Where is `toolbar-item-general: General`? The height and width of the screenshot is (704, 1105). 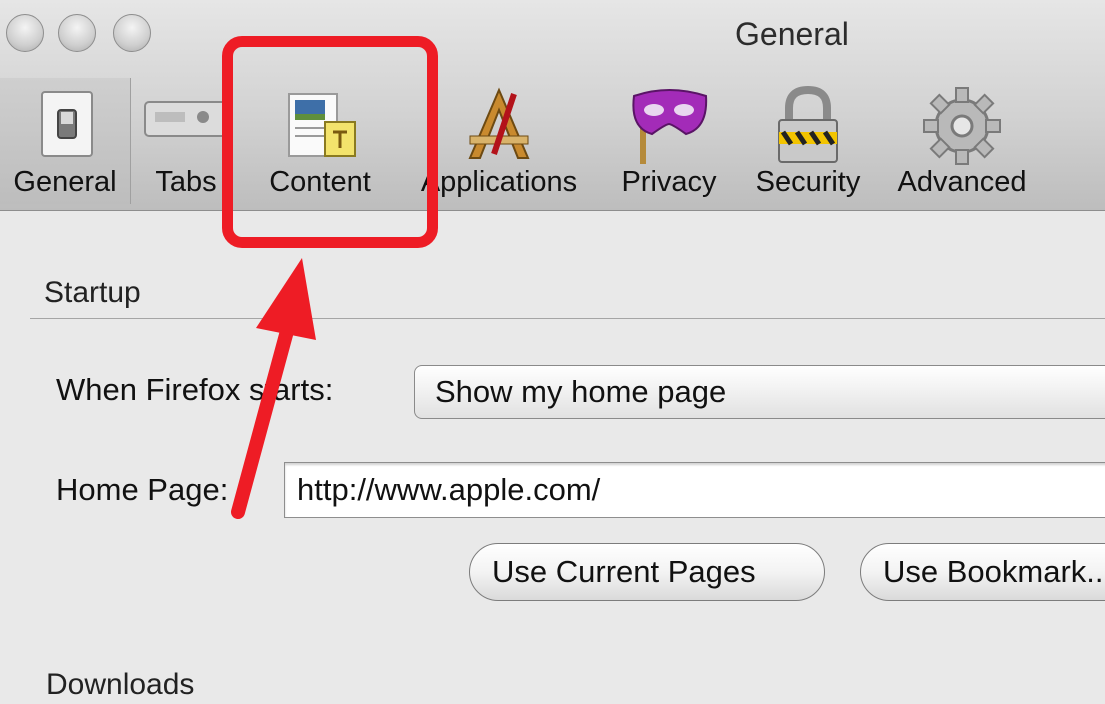 toolbar-item-general: General is located at coordinates (65, 141).